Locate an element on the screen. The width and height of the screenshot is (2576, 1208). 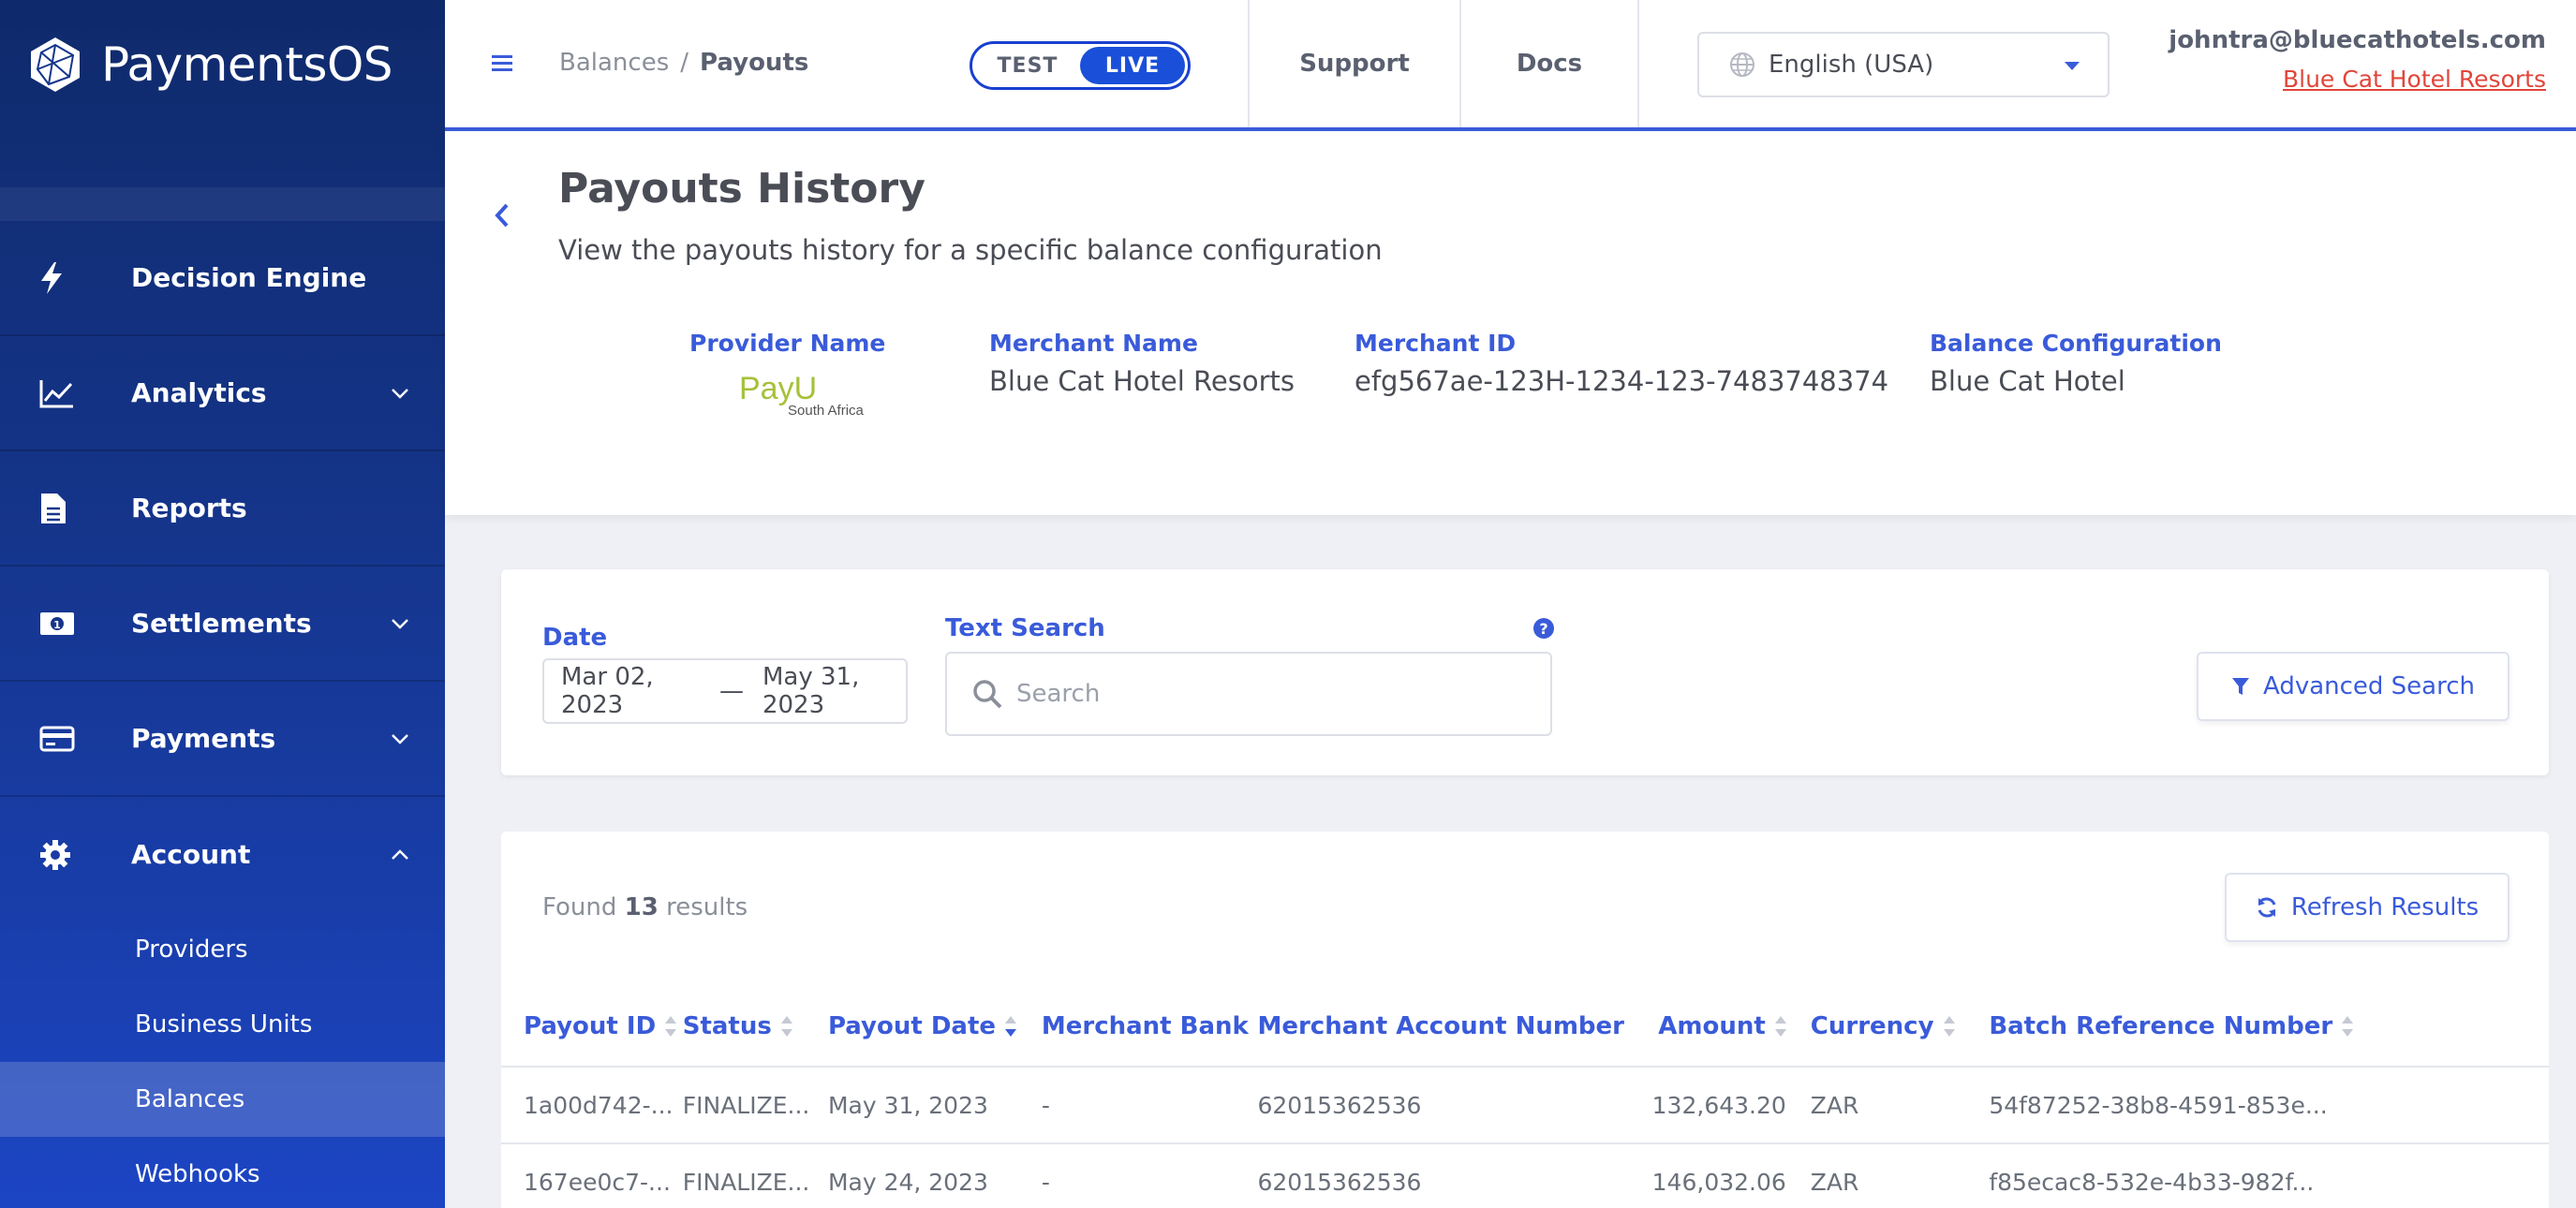
cell-merchant-account-number: 62015362536 is located at coordinates (1440, 1105).